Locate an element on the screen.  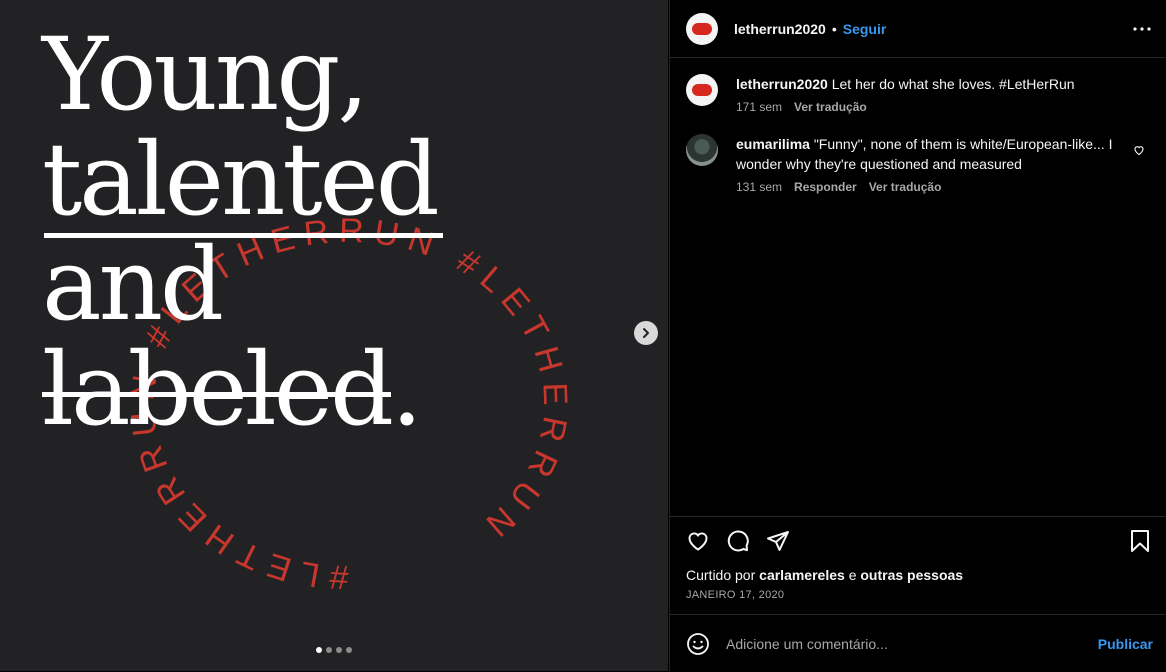
like-comment-icon is located at coordinates (1139, 150).